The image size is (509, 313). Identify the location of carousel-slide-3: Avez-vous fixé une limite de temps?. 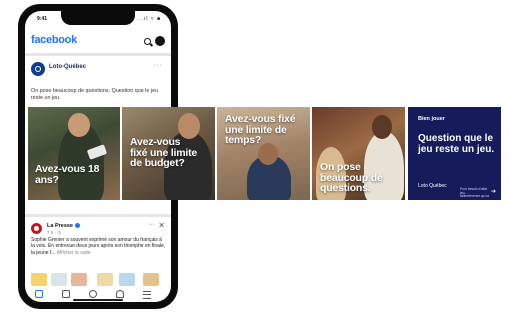
(263, 153).